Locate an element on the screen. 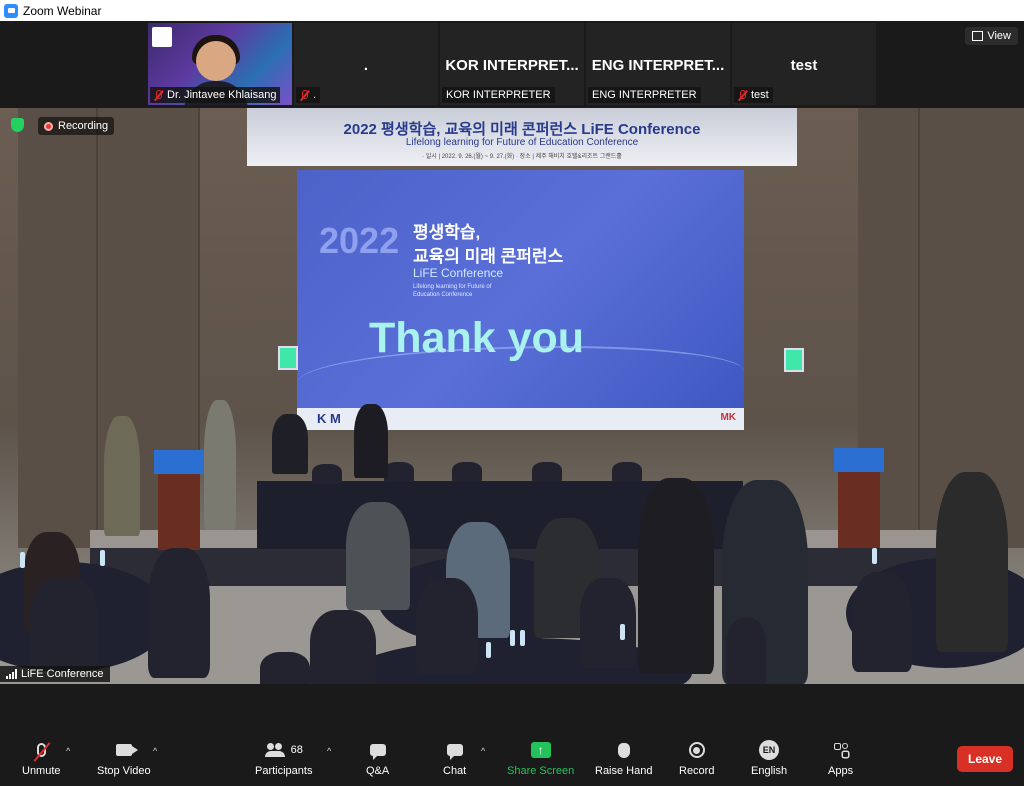 The height and width of the screenshot is (786, 1024). participant-video is located at coordinates (216, 61).